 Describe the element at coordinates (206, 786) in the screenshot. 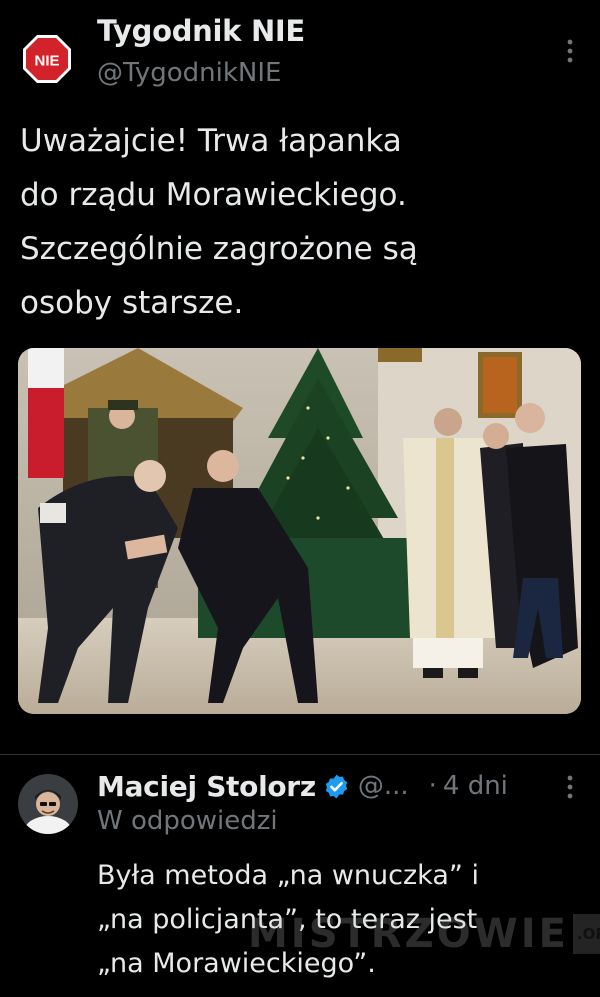

I see `reply-author-name: Maciej Stolorz` at that location.